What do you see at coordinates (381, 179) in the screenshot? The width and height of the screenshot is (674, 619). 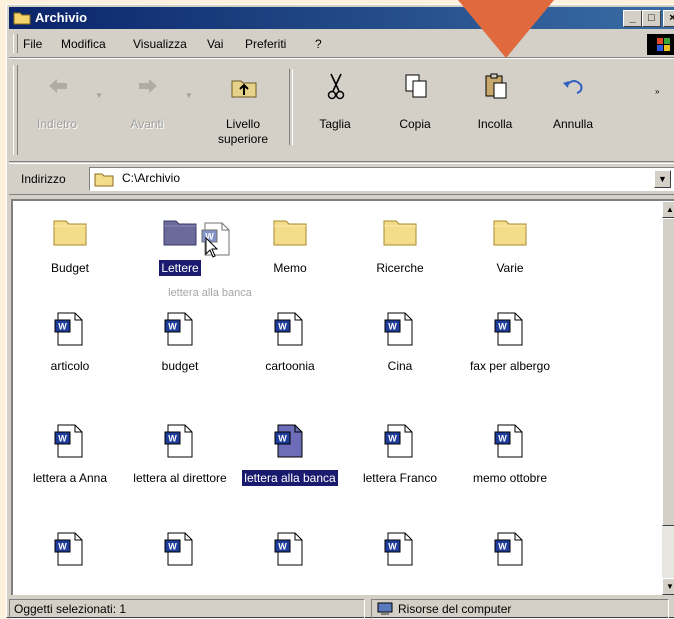 I see `address-field: C:\Archivio ▼` at bounding box center [381, 179].